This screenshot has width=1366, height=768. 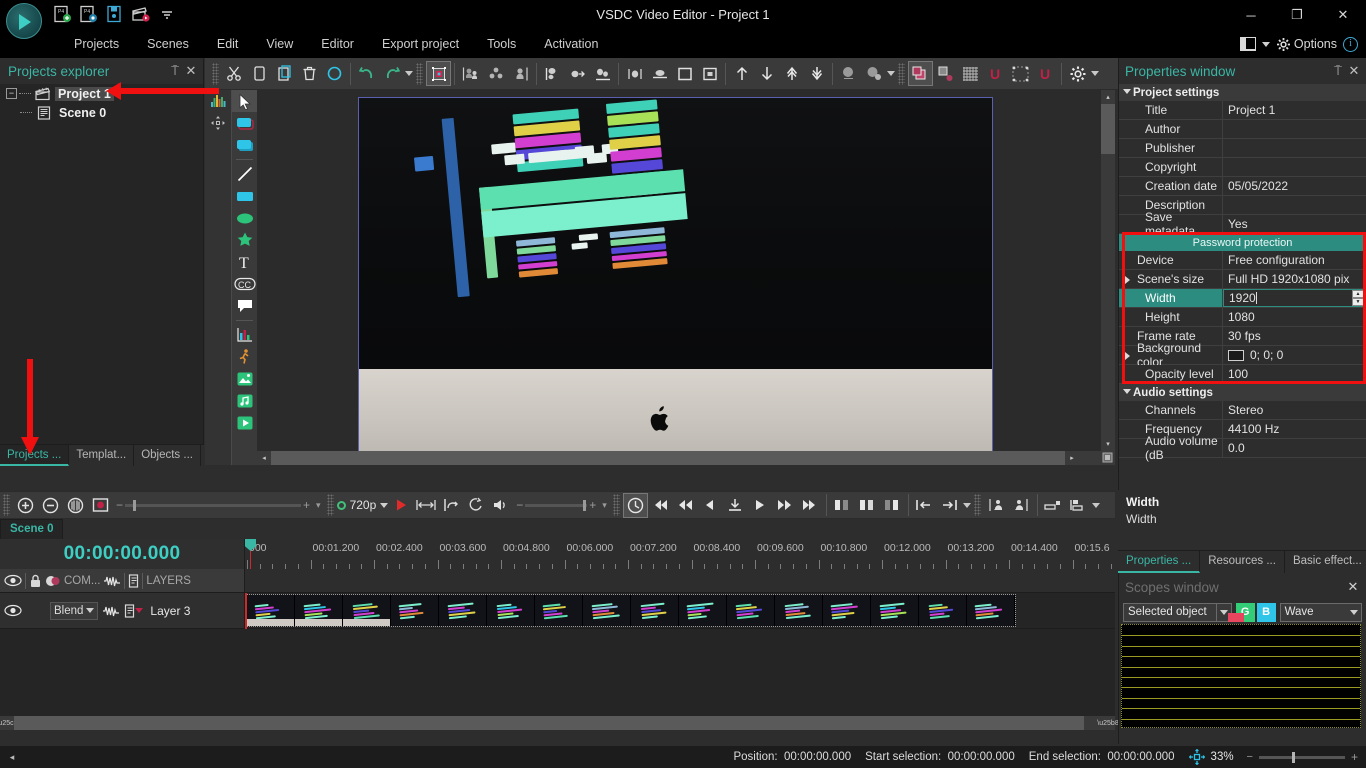 What do you see at coordinates (450, 505) in the screenshot?
I see `loop-start-icon` at bounding box center [450, 505].